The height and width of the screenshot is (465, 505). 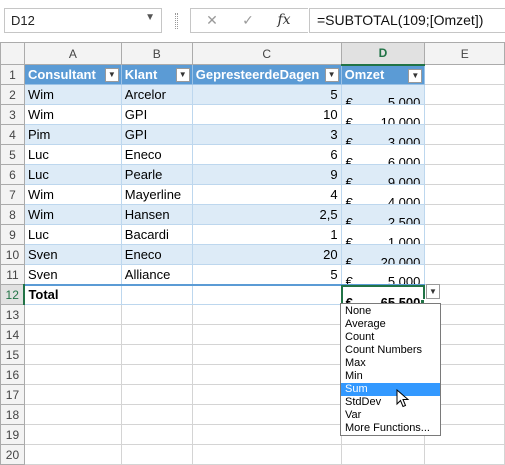 I want to click on dropdown-option: Average, so click(x=390, y=324).